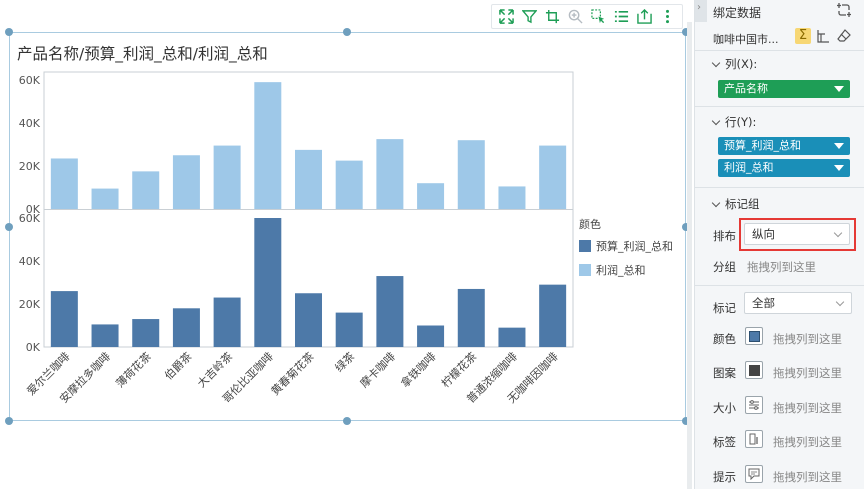 The width and height of the screenshot is (864, 489). I want to click on property-label-label: 标签, so click(724, 442).